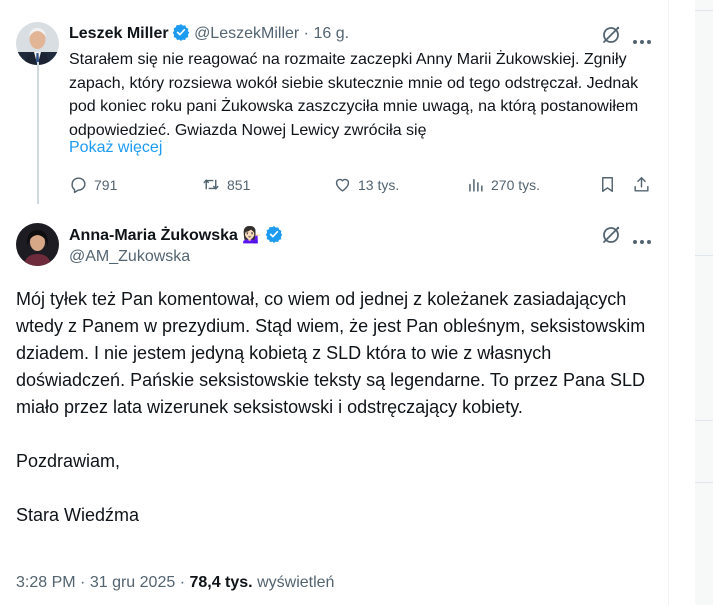 Image resolution: width=713 pixels, height=605 pixels. What do you see at coordinates (296, 582) in the screenshot?
I see `tweet2-views-label: wyświetleń` at bounding box center [296, 582].